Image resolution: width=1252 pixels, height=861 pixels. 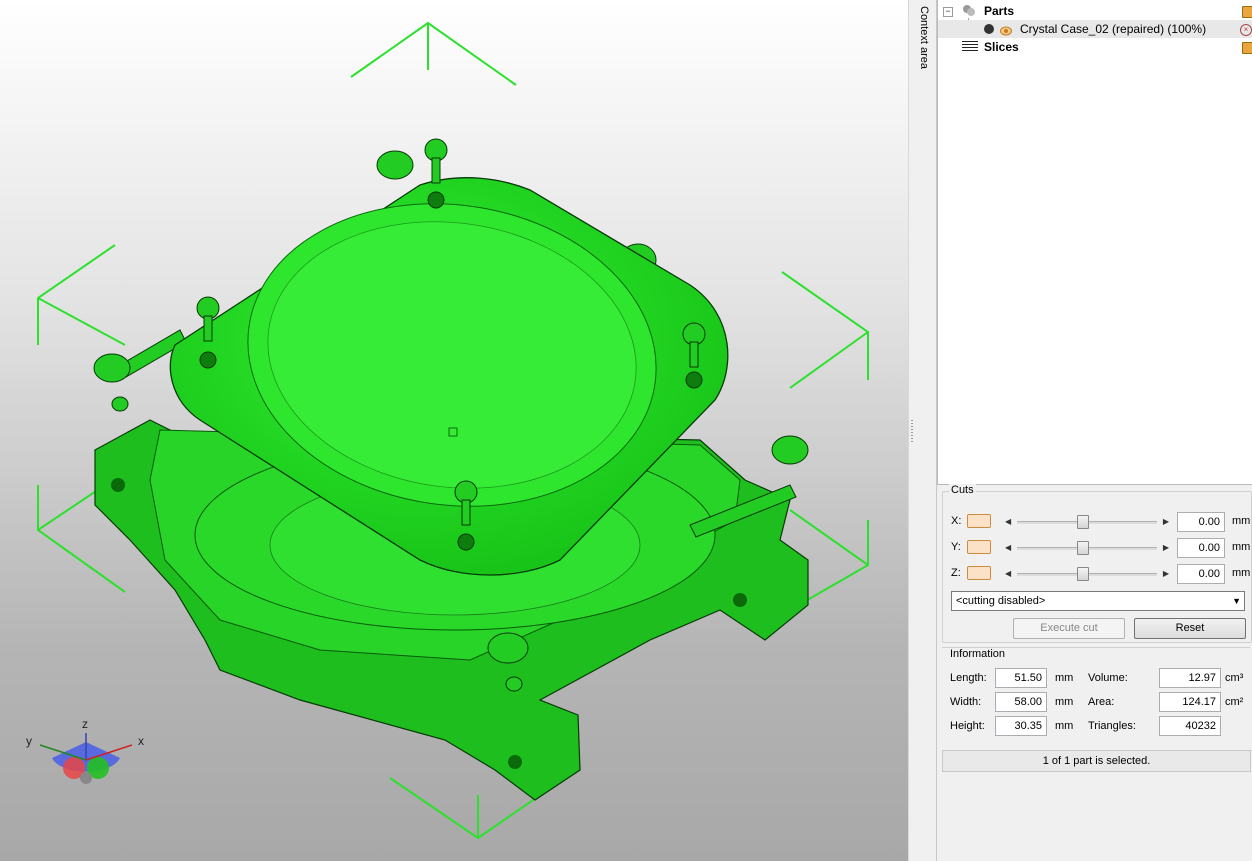 I want to click on cut-z-input: 0.00, so click(x=1201, y=574).